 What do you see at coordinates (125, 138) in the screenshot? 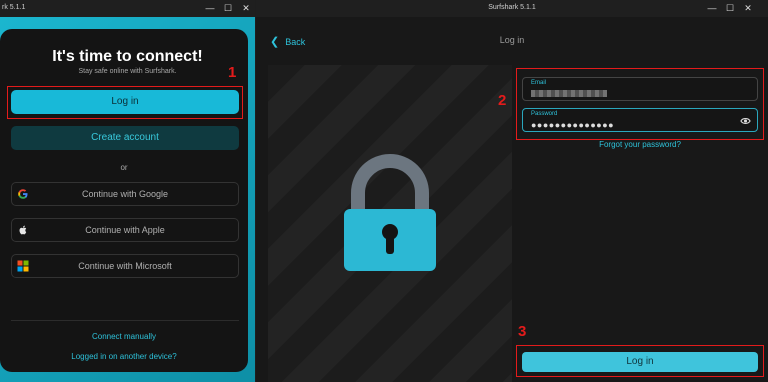
I see `create-account-button: Create account` at bounding box center [125, 138].